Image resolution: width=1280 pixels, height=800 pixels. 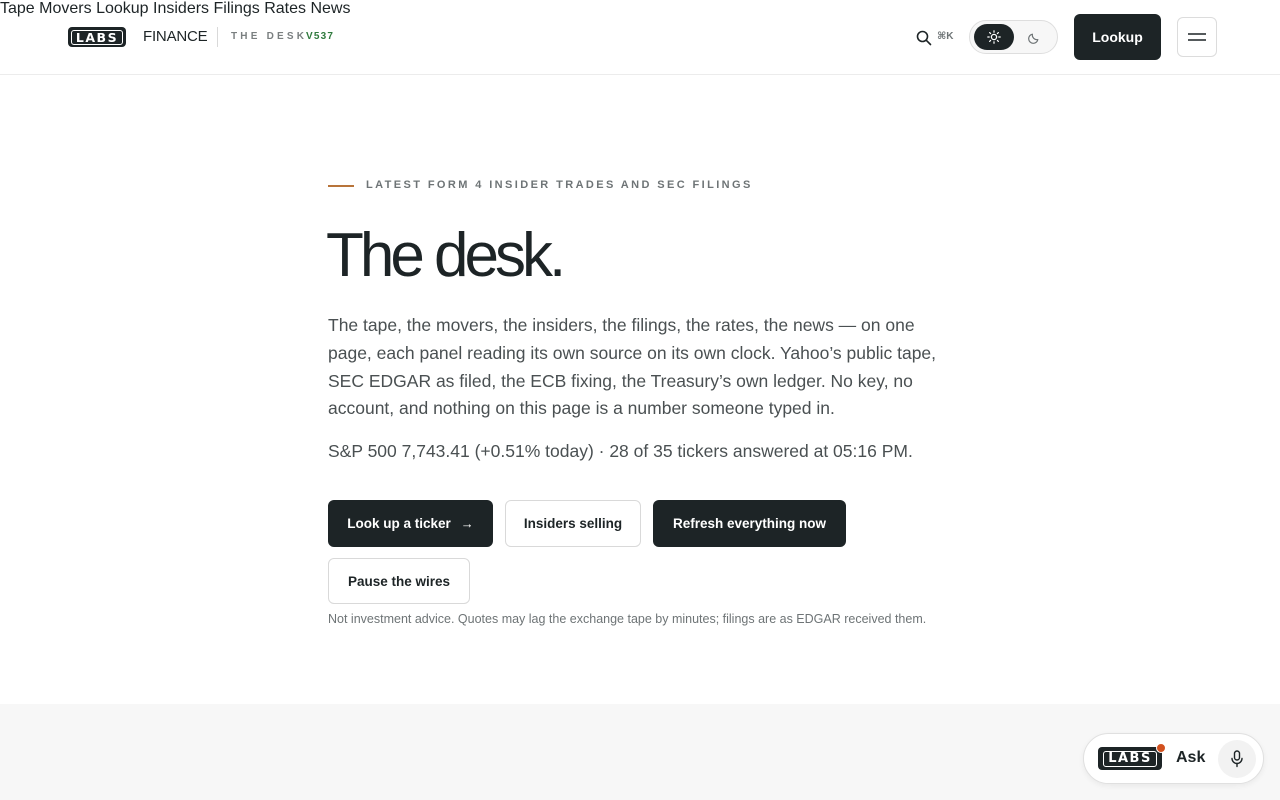 What do you see at coordinates (285, 8) in the screenshot?
I see `nav-rates: Rates` at bounding box center [285, 8].